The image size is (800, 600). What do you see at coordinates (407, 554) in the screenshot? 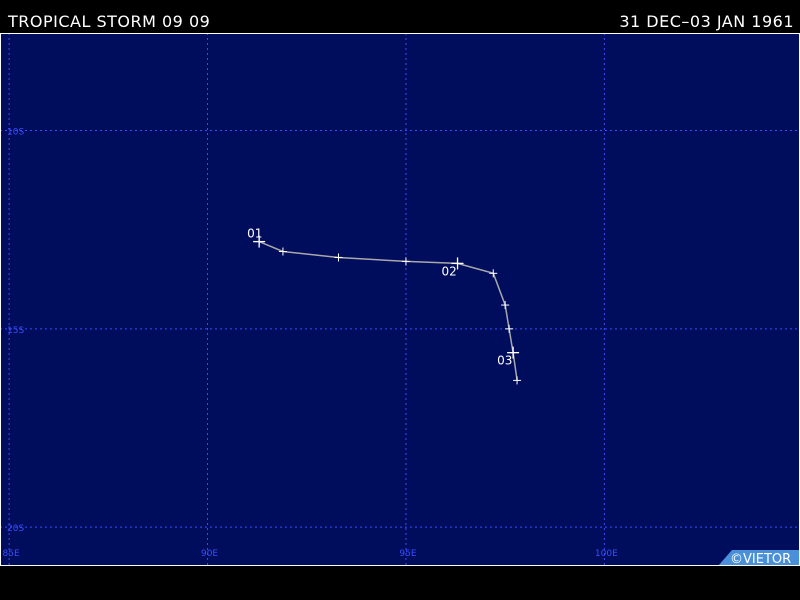
I see `lon-label: 95E` at bounding box center [407, 554].